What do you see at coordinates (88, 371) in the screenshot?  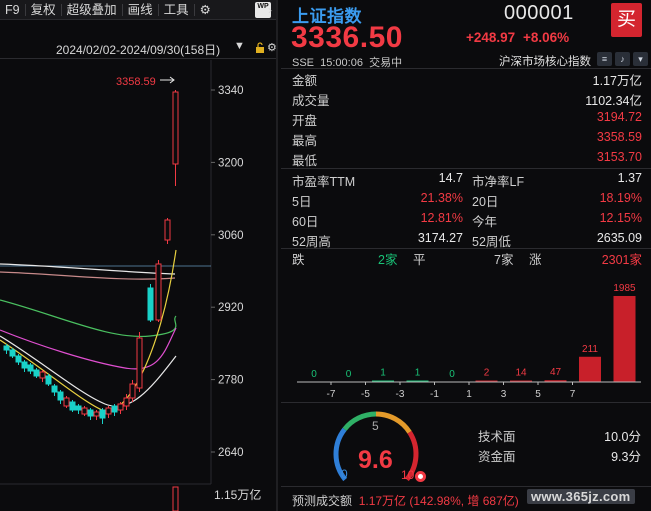 I see `ma-line` at bounding box center [88, 371].